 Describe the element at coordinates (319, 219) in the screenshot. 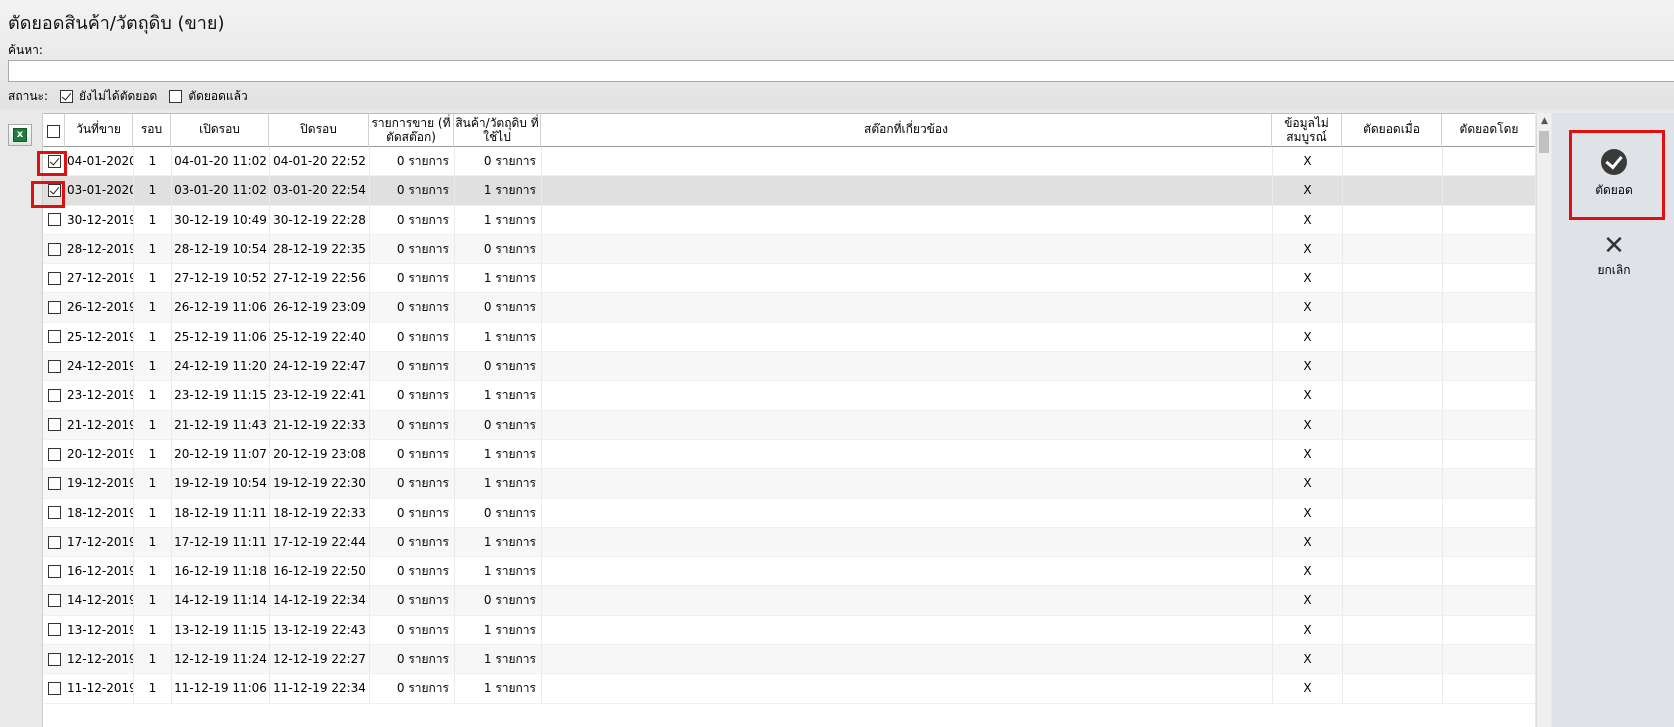

I see `close-round-cell: 30-12-19 22:28` at that location.